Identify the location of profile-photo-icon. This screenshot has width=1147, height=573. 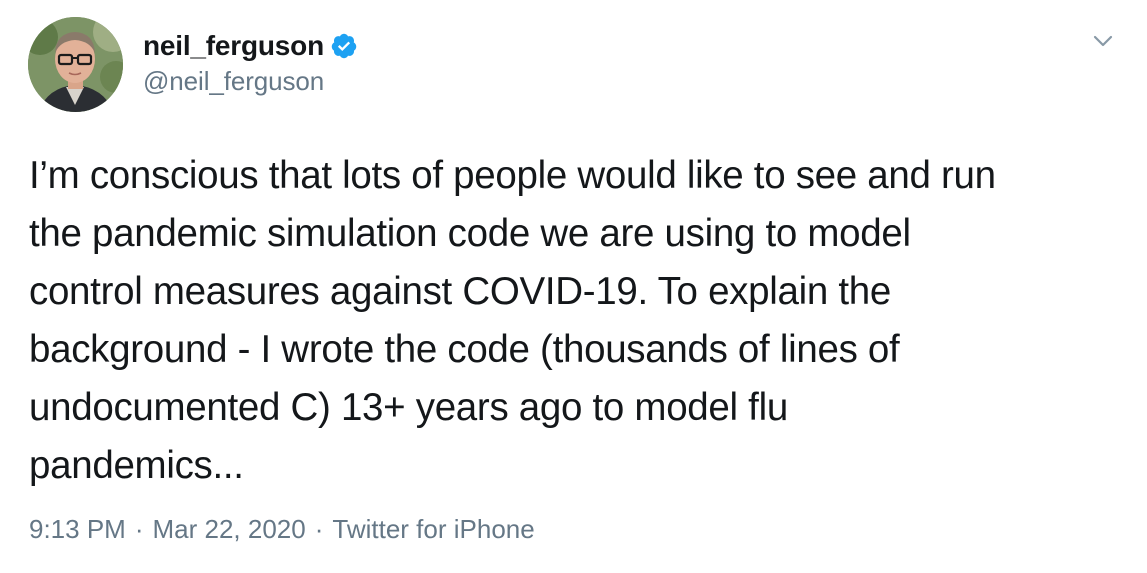
(75, 64).